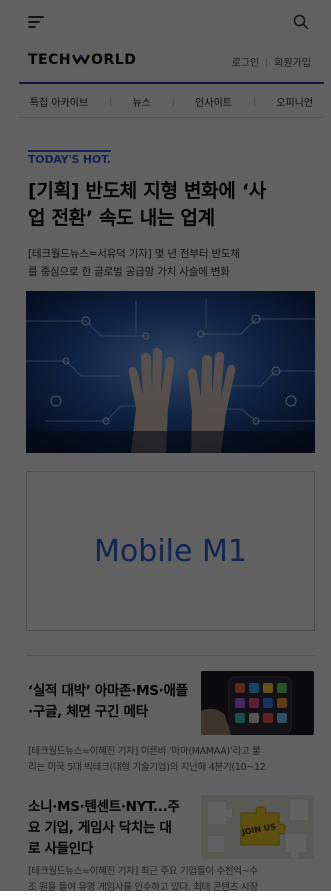  Describe the element at coordinates (129, 272) in the screenshot. I see `hot-summary-line: 를 중심으로 한 글로벌 공급망 가치 사슬에 변화` at that location.